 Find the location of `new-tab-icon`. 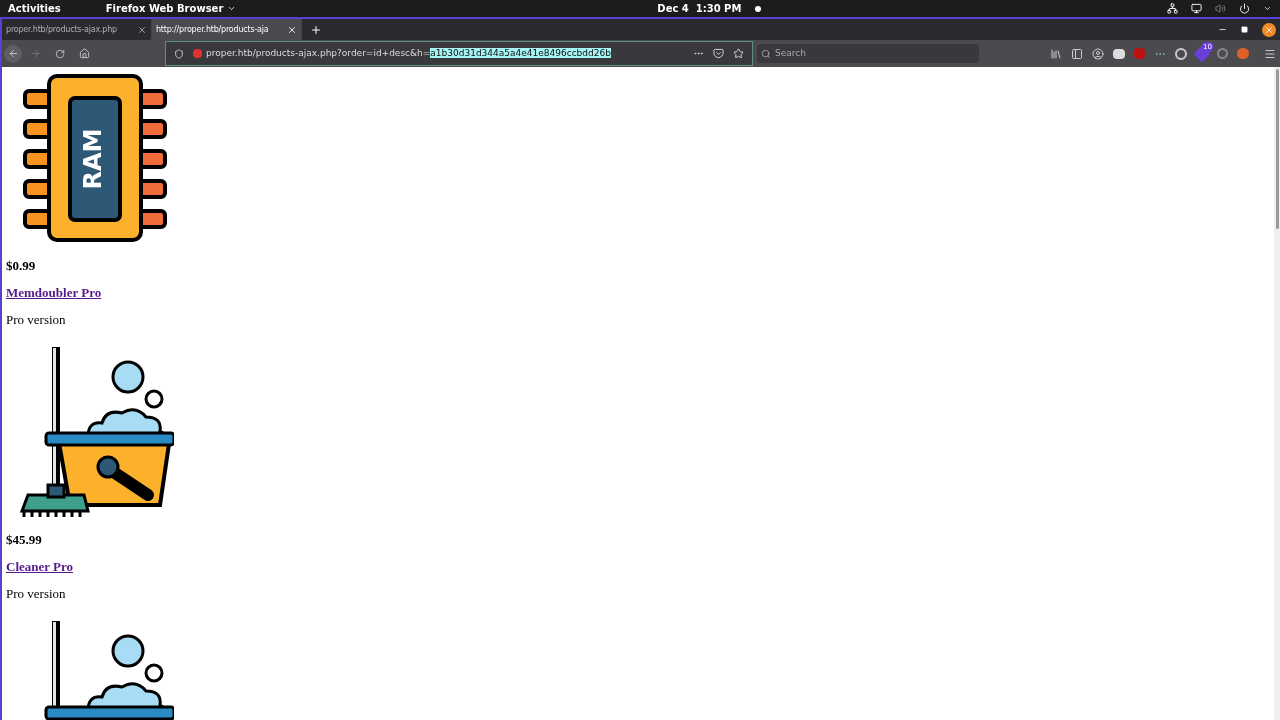

new-tab-icon is located at coordinates (316, 29).